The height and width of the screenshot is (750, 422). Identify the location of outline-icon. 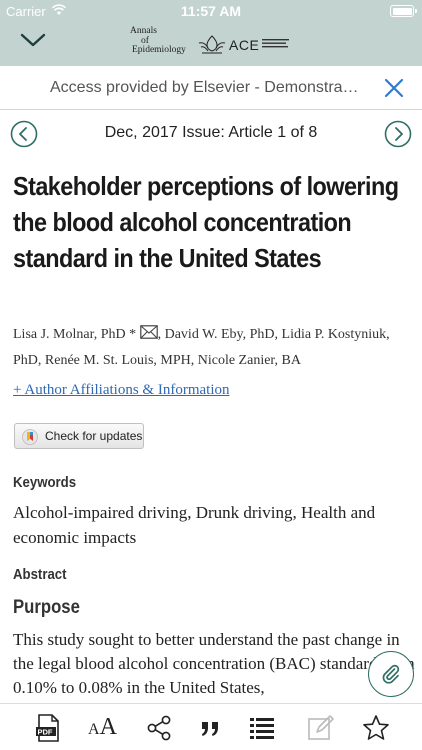
(262, 728).